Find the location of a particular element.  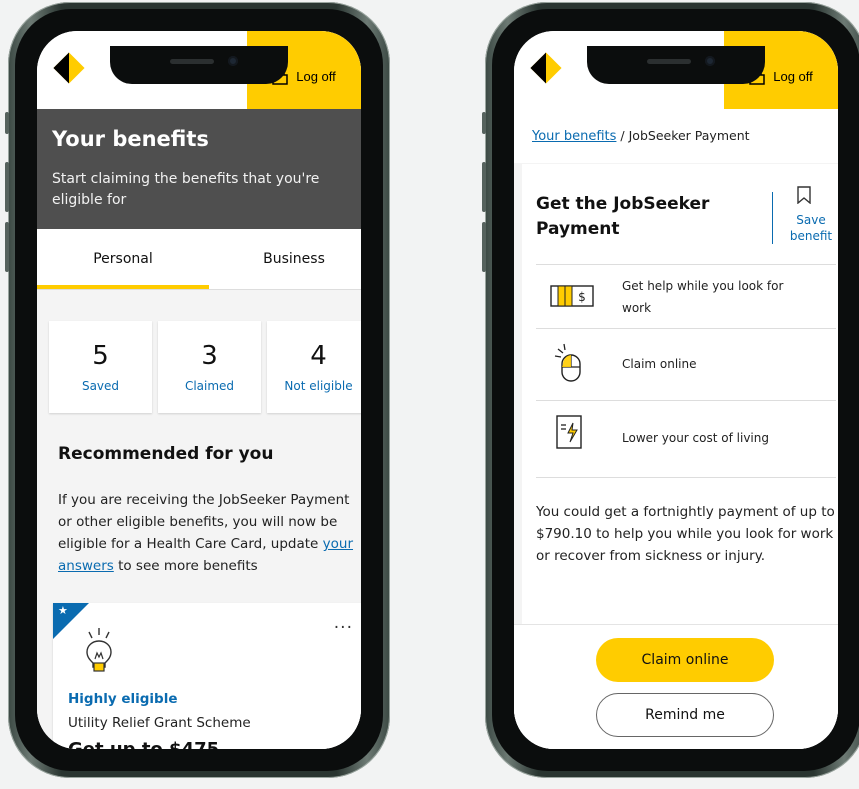

benefit-tabs: Personal Business is located at coordinates (199, 259).